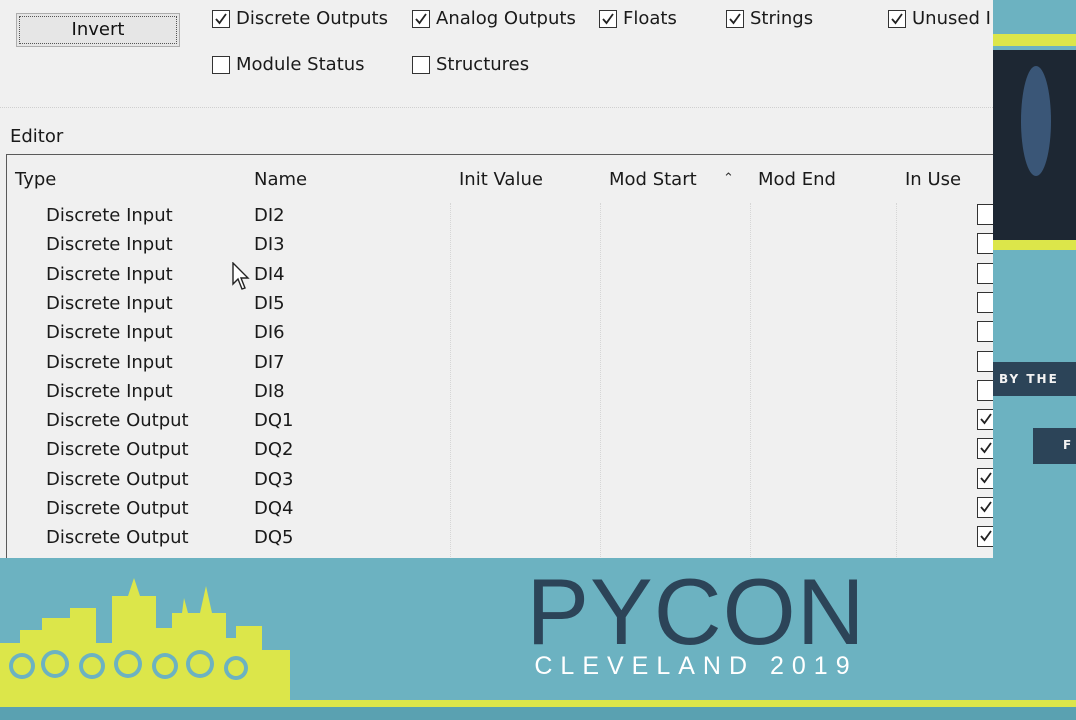  Describe the element at coordinates (1068, 445) in the screenshot. I see `flag-text: F` at that location.